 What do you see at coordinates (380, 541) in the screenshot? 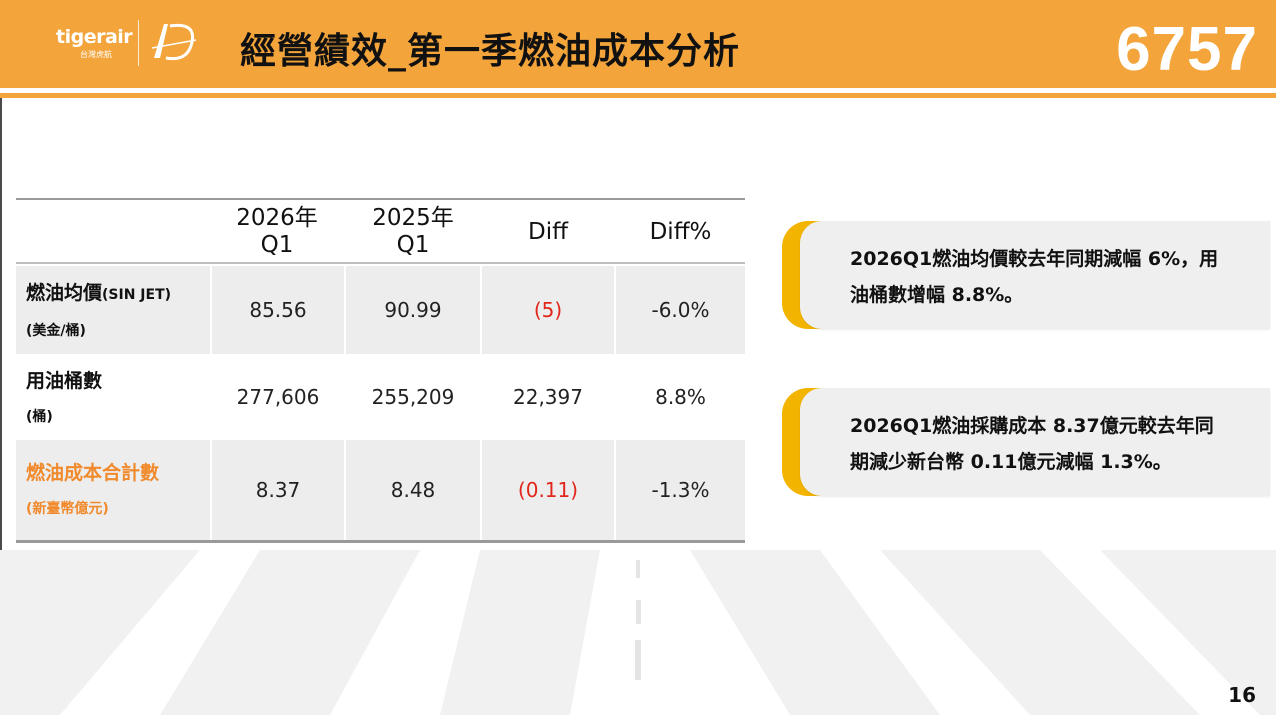
I see `table-bottom-rule` at bounding box center [380, 541].